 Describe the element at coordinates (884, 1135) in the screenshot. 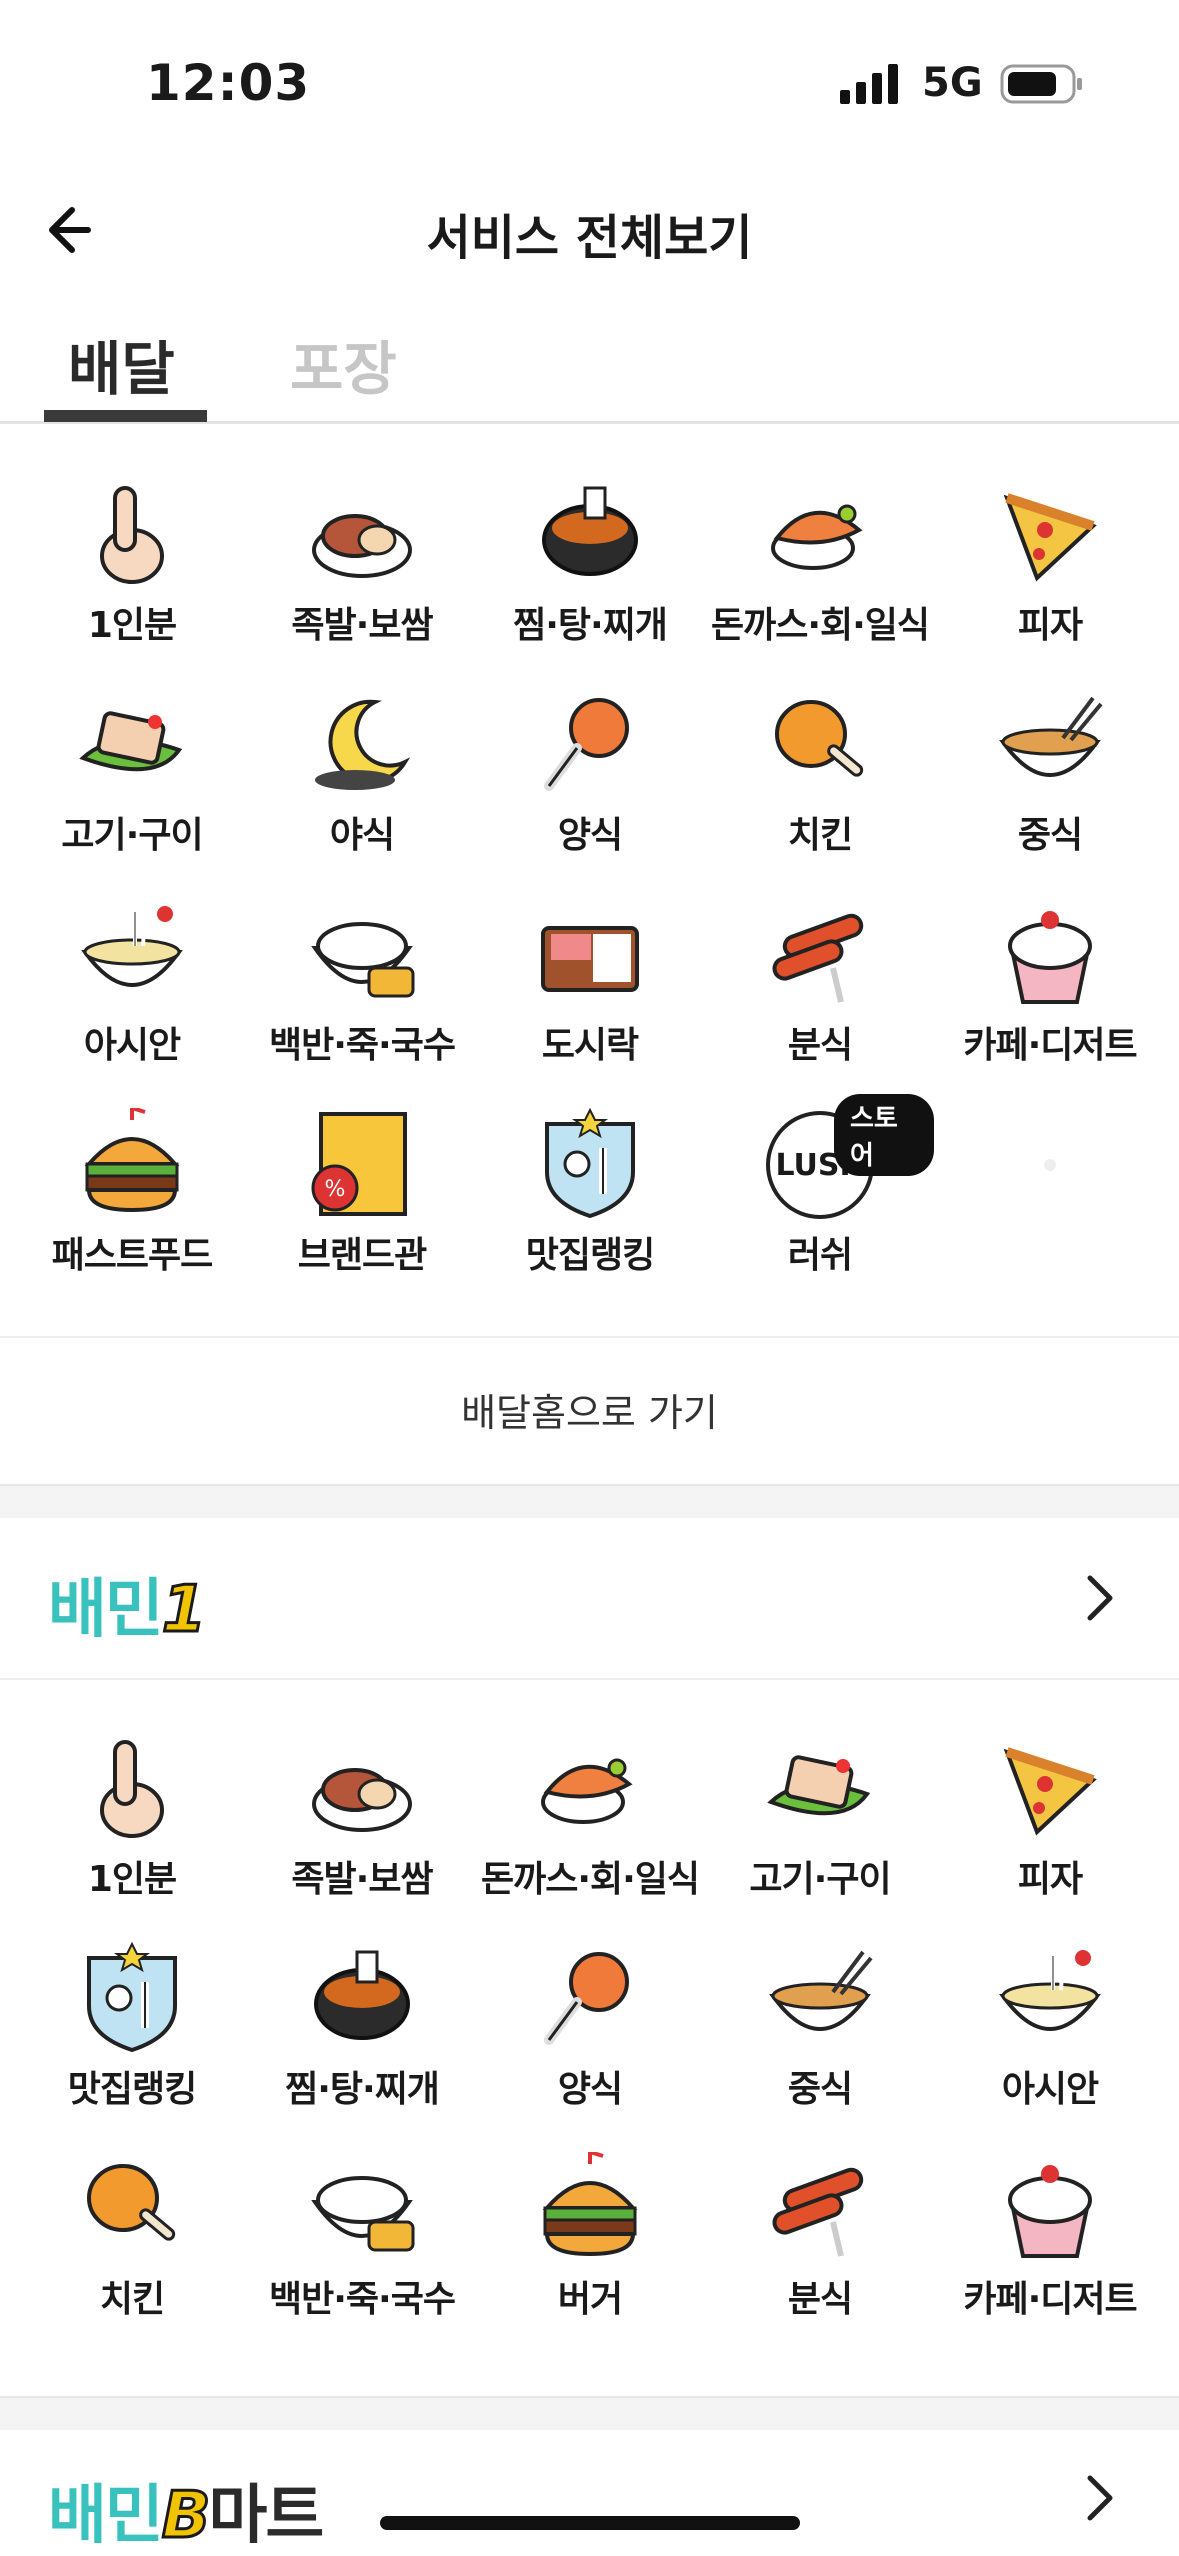

I see `store-badge: 스토어` at that location.